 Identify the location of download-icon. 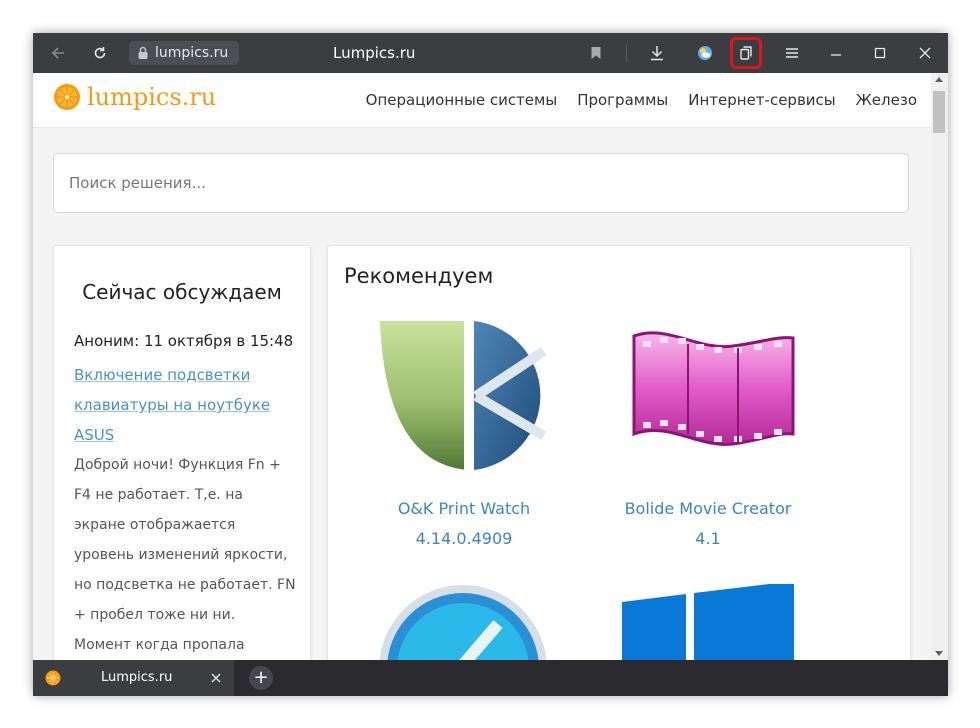
(657, 53).